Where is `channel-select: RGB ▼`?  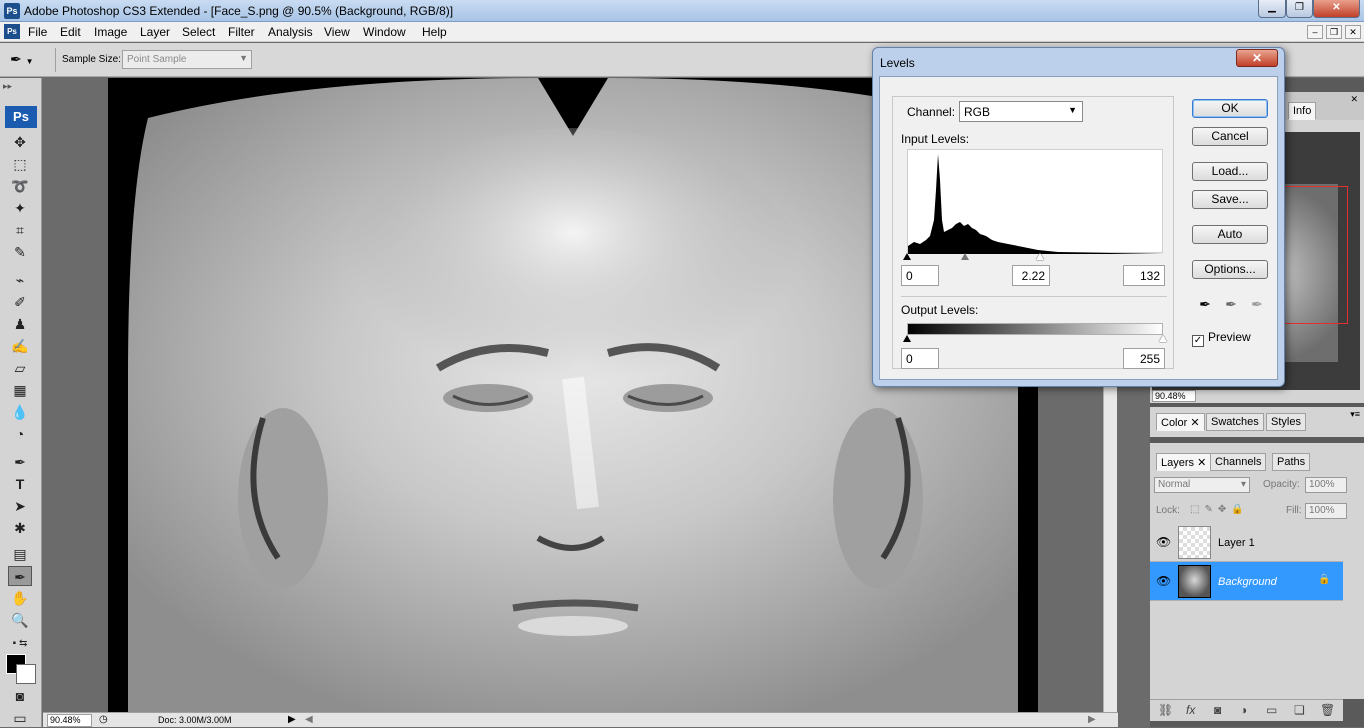
channel-select: RGB ▼ is located at coordinates (1021, 111).